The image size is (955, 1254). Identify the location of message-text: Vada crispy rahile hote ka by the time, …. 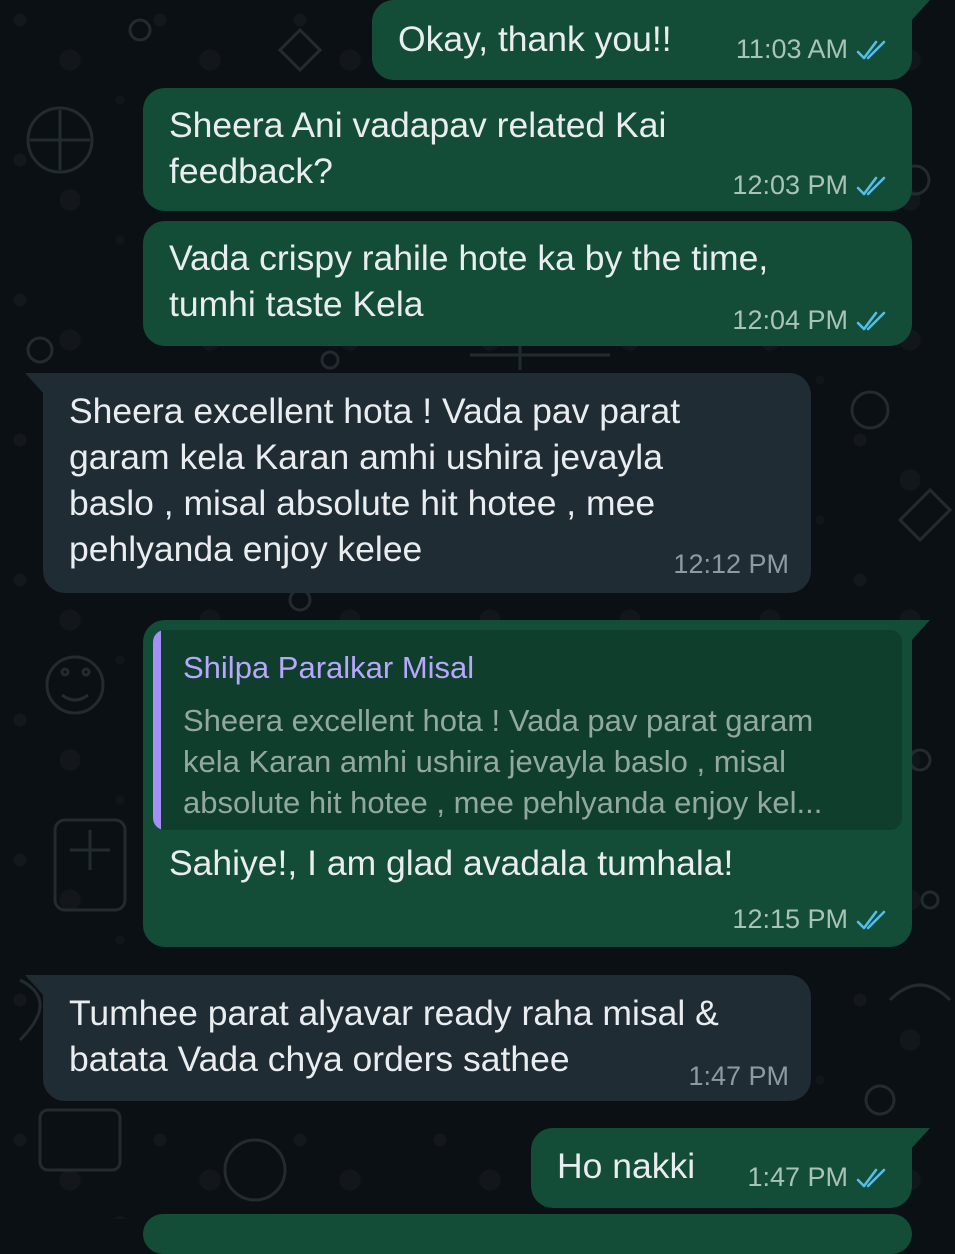
(469, 281).